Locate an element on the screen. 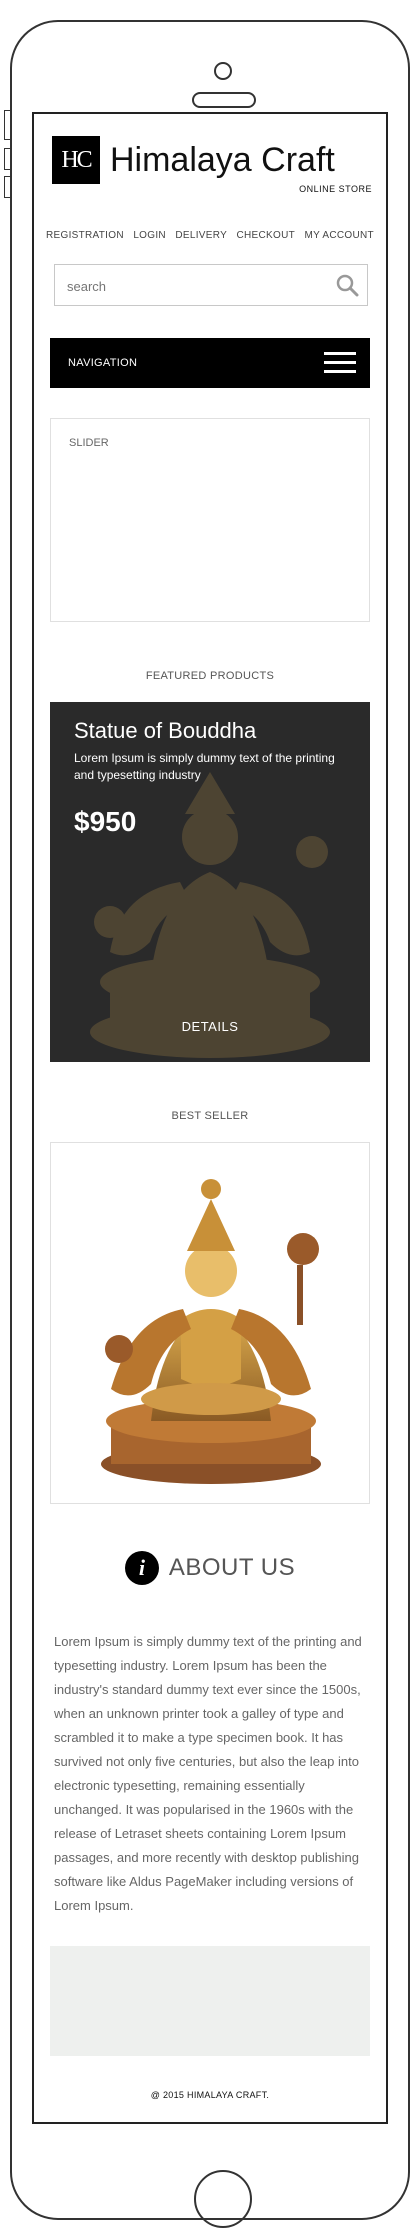 The width and height of the screenshot is (420, 2240). best-seller-card is located at coordinates (210, 1323).